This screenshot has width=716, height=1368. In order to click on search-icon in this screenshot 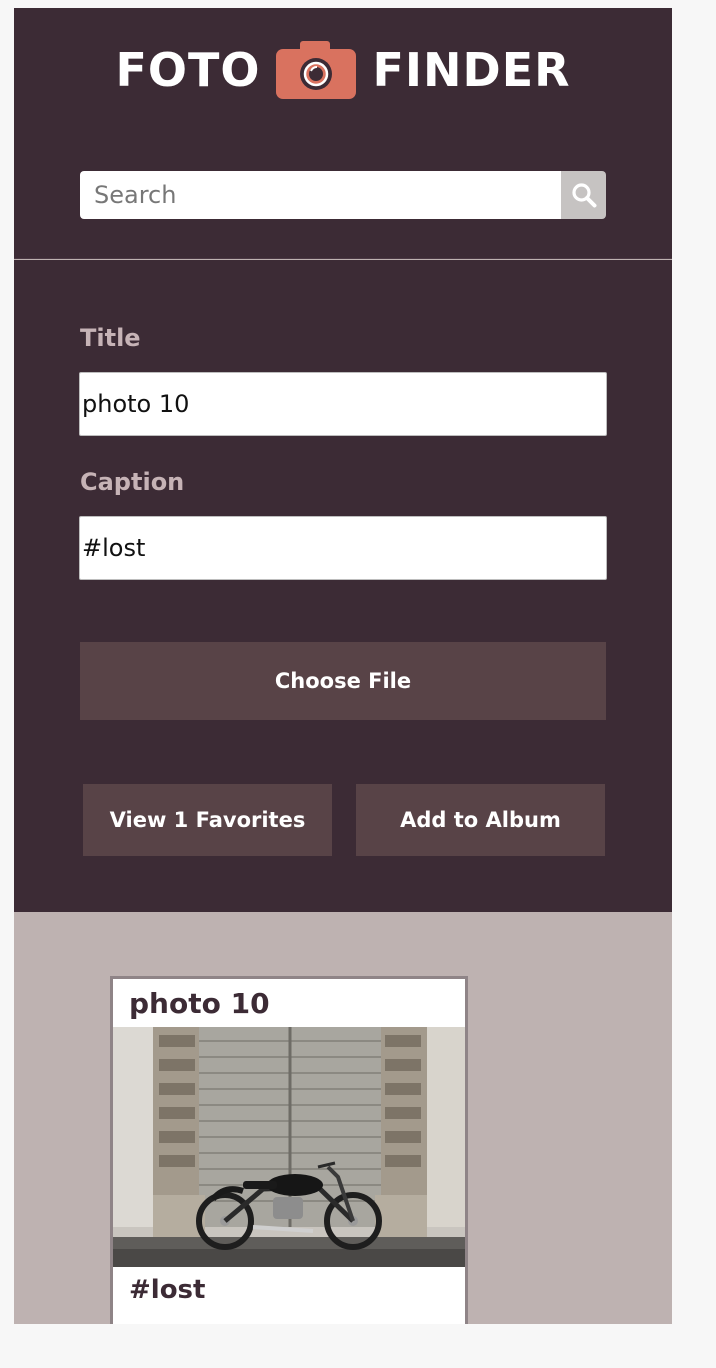, I will do `click(583, 195)`.